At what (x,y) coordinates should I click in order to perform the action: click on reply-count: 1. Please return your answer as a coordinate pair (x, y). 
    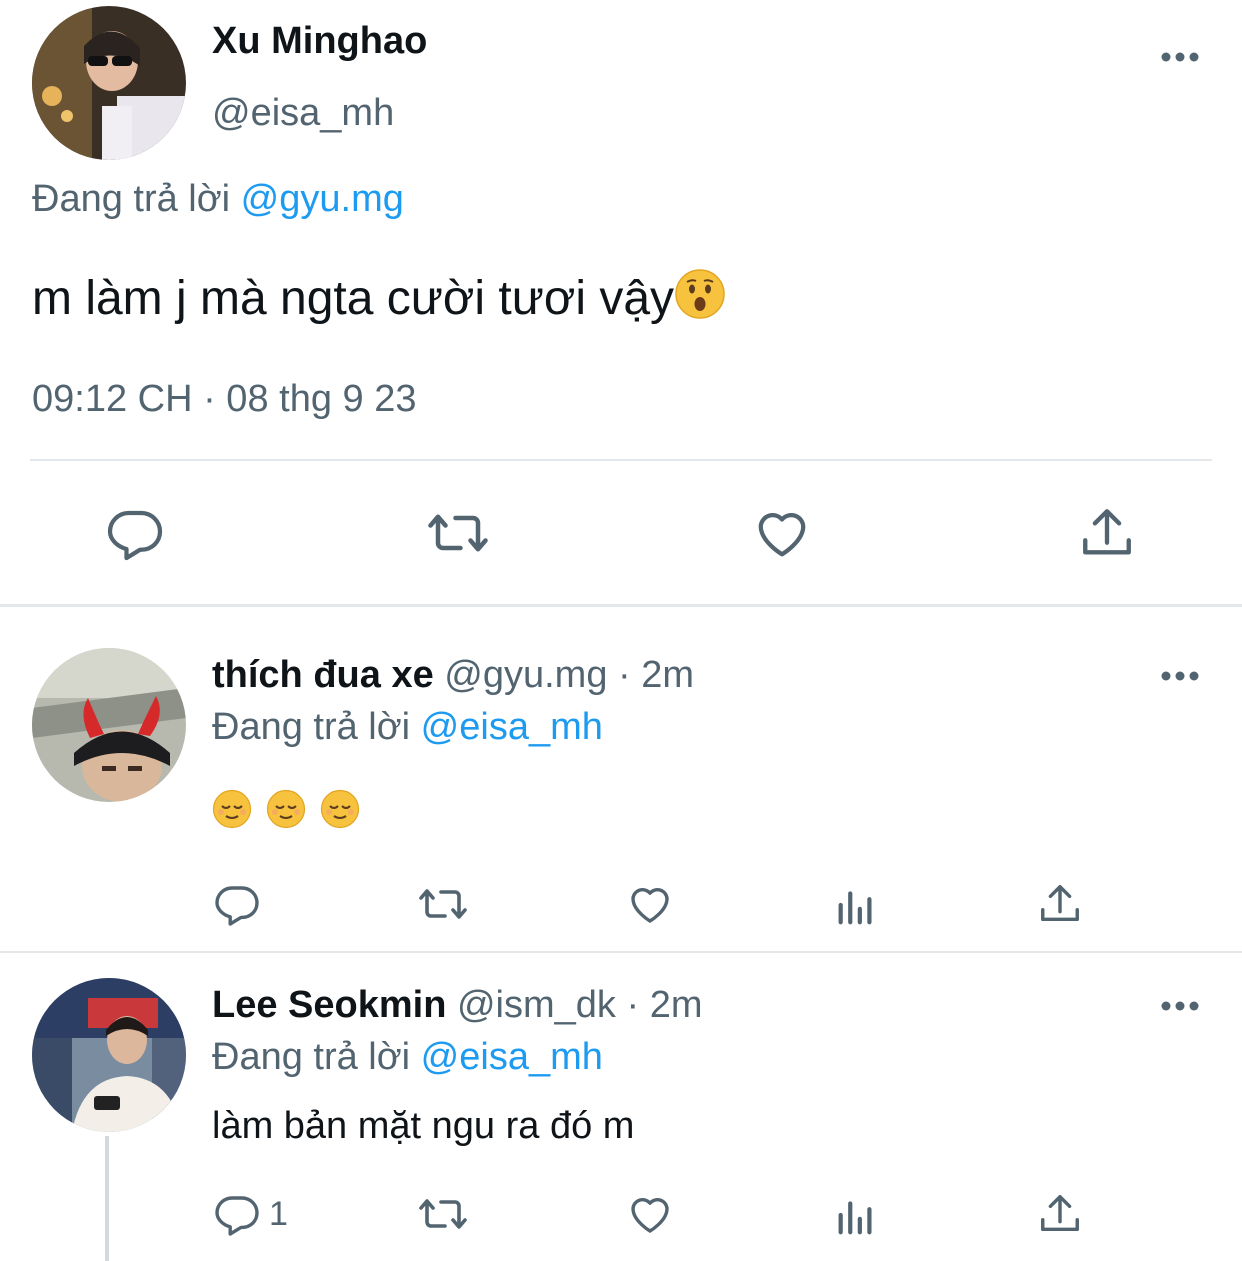
    Looking at the image, I should click on (278, 1213).